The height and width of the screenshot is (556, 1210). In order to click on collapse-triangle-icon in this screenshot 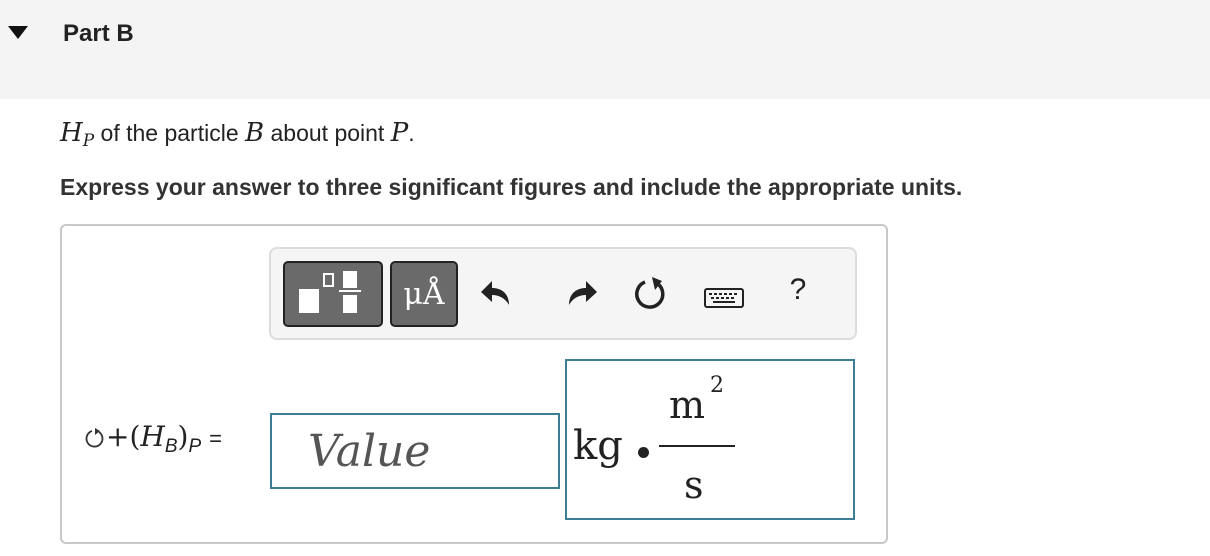, I will do `click(18, 32)`.